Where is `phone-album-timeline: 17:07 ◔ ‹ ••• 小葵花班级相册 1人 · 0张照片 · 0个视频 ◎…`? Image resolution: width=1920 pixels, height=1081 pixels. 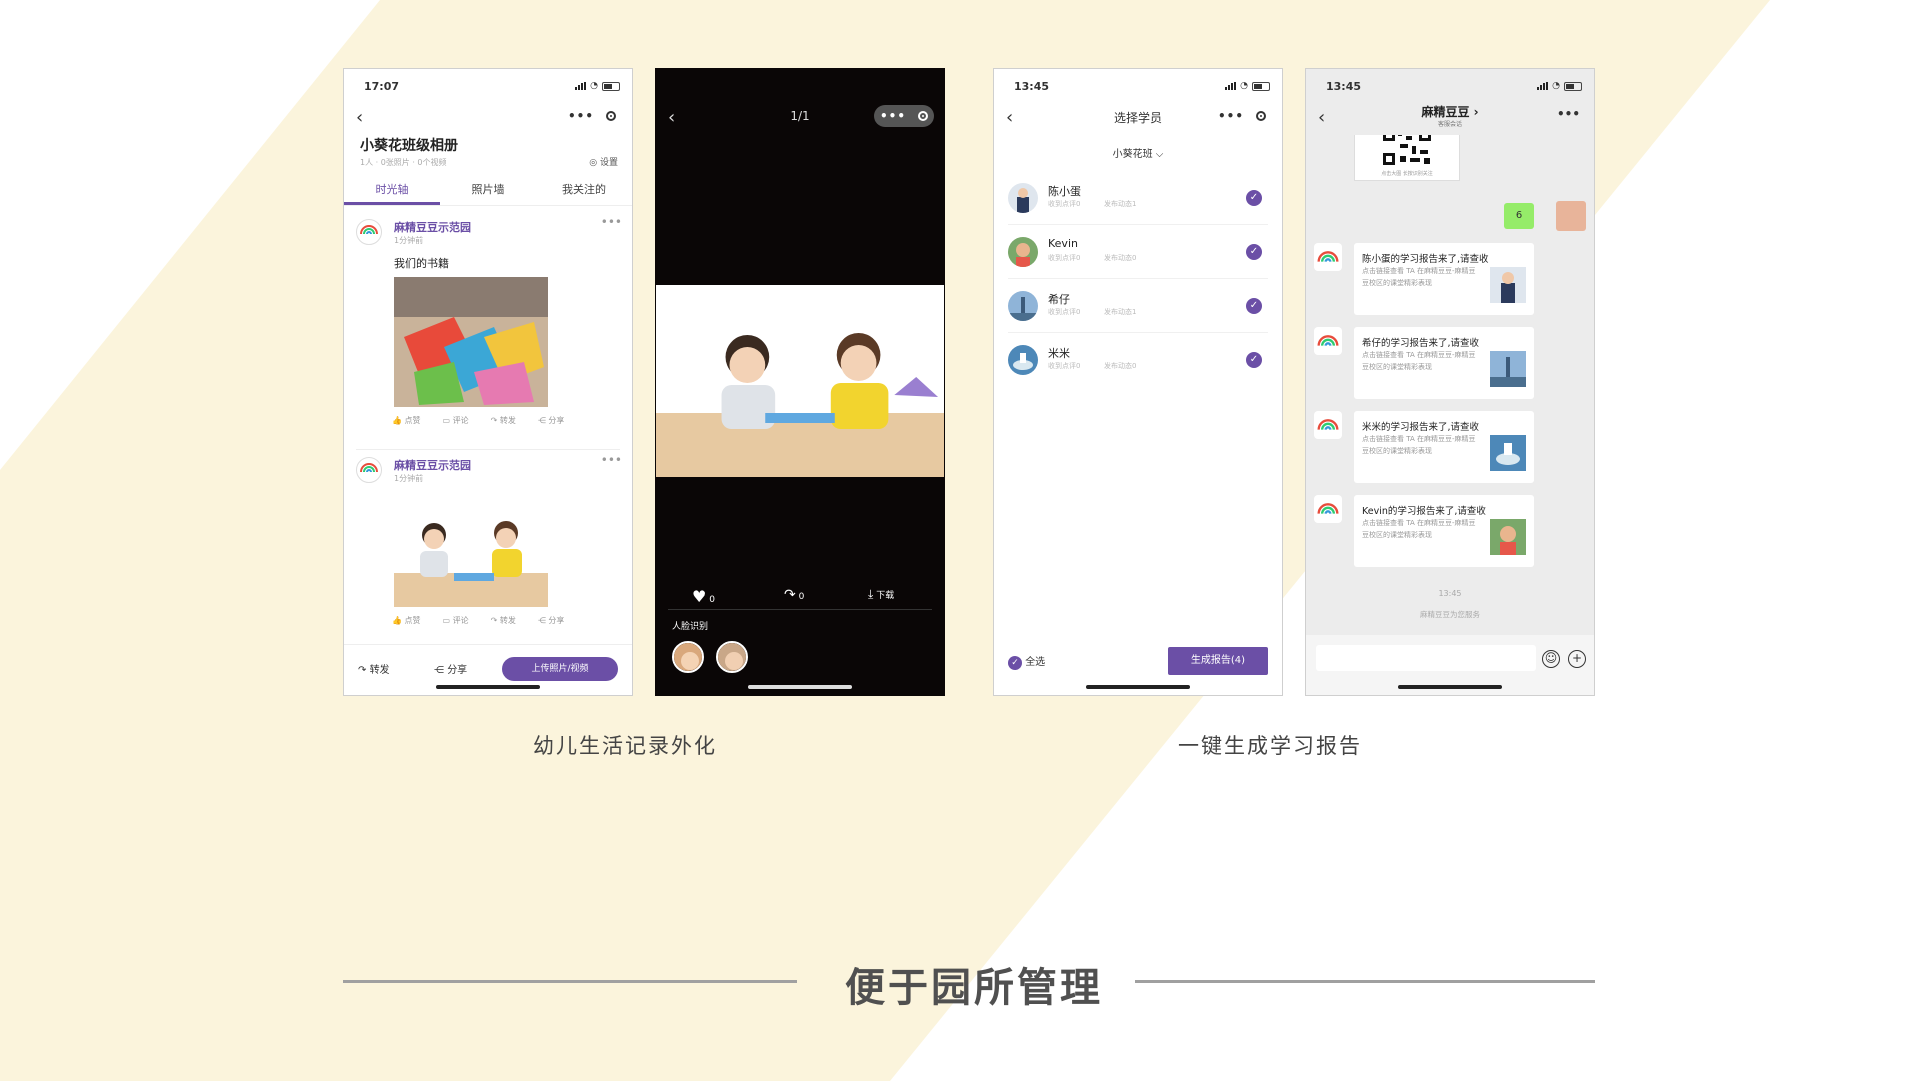
phone-album-timeline: 17:07 ◔ ‹ ••• 小葵花班级相册 1人 · 0张照片 · 0个视频 ◎… is located at coordinates (488, 382).